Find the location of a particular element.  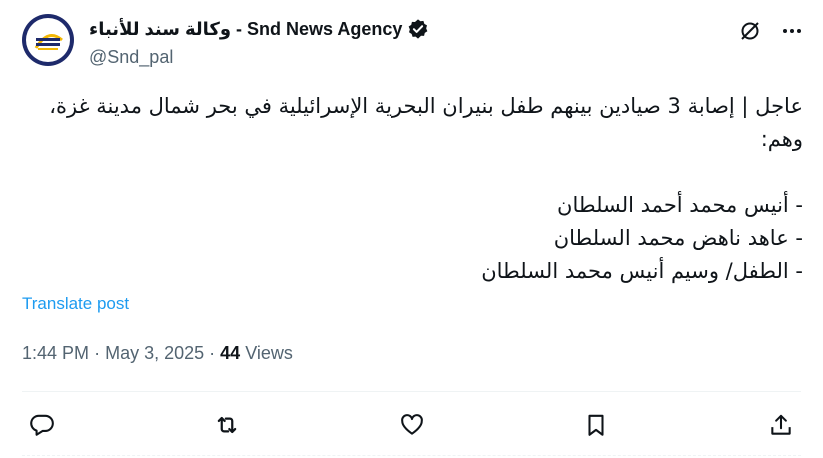

avatar is located at coordinates (48, 40).